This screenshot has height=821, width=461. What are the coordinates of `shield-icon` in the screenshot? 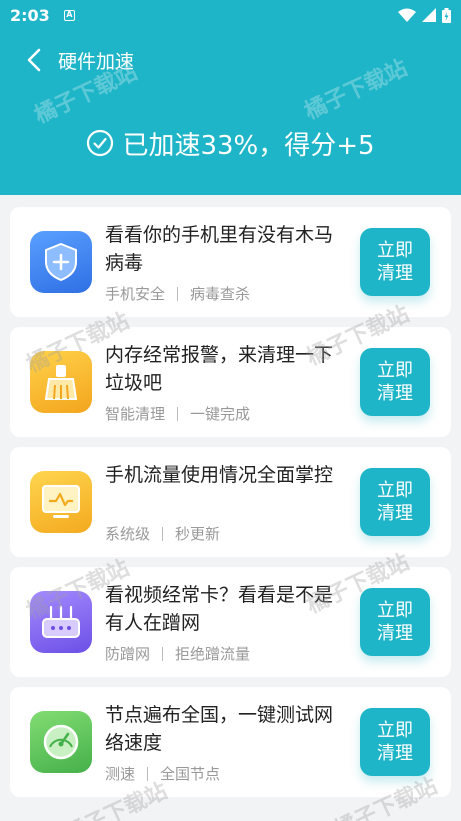 It's located at (61, 262).